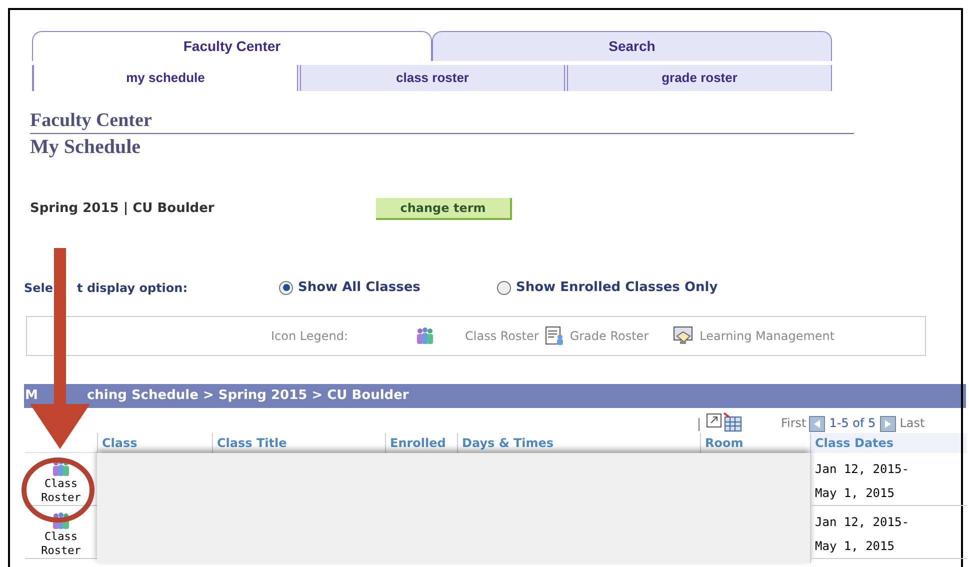 The height and width of the screenshot is (567, 969). What do you see at coordinates (817, 424) in the screenshot?
I see `previous-page-icon` at bounding box center [817, 424].